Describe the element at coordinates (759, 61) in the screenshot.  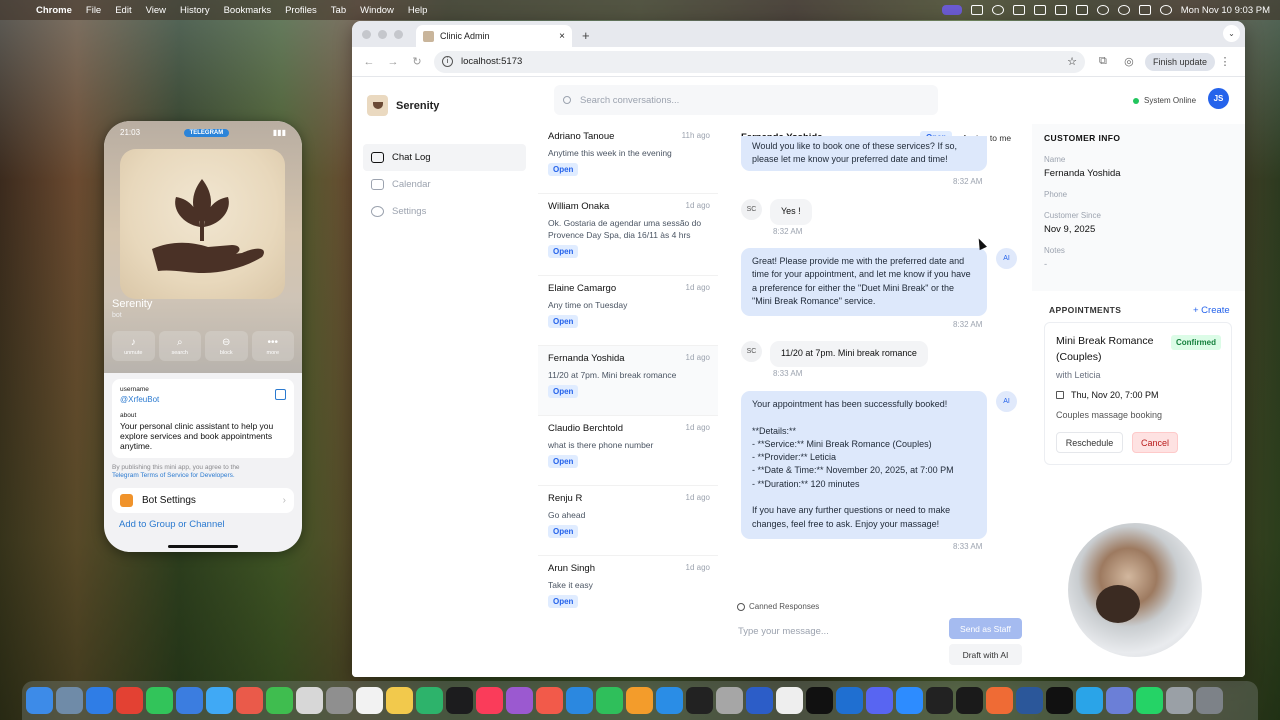
I see `address-bar: i localhost:5173 ☆` at that location.